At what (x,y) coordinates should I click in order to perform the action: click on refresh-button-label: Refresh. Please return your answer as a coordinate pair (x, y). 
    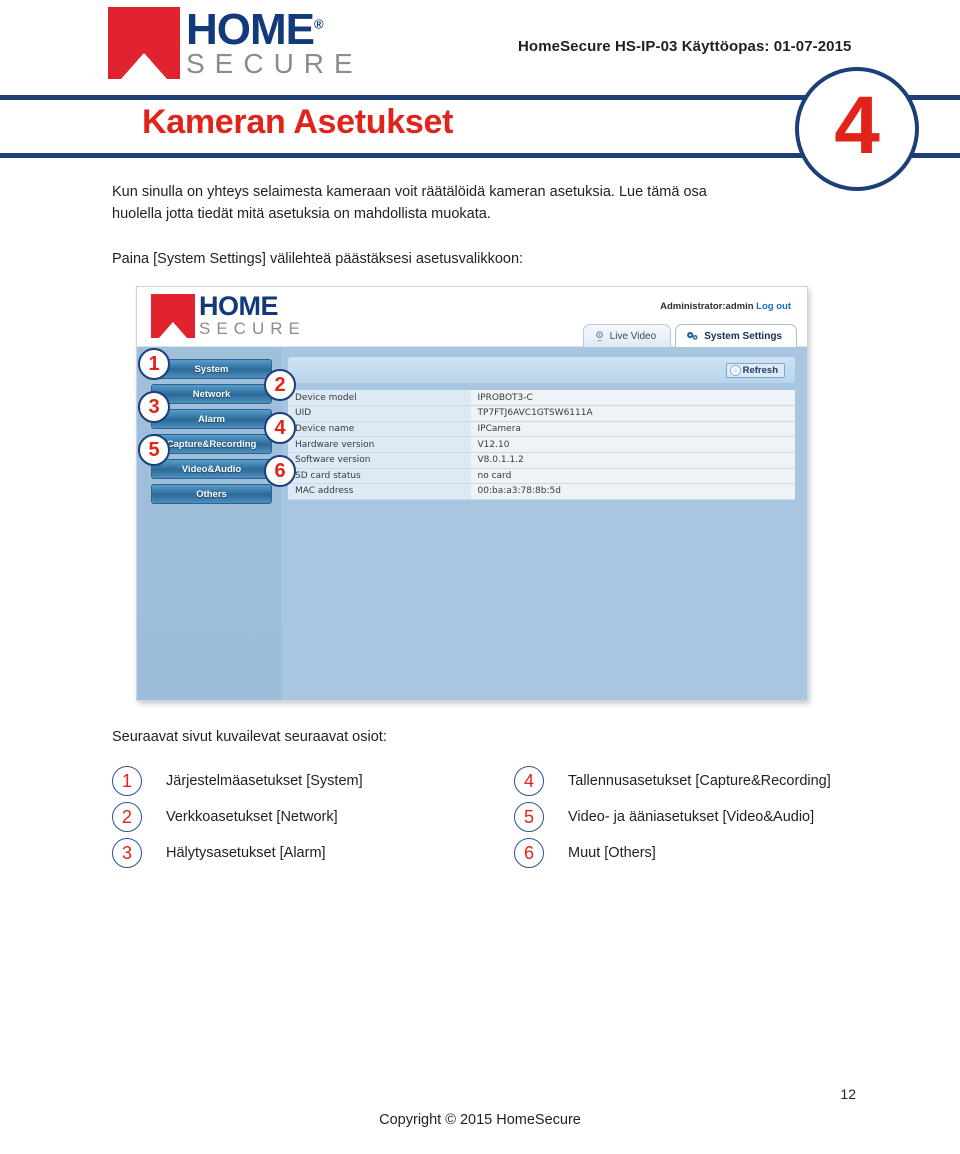
    Looking at the image, I should click on (760, 370).